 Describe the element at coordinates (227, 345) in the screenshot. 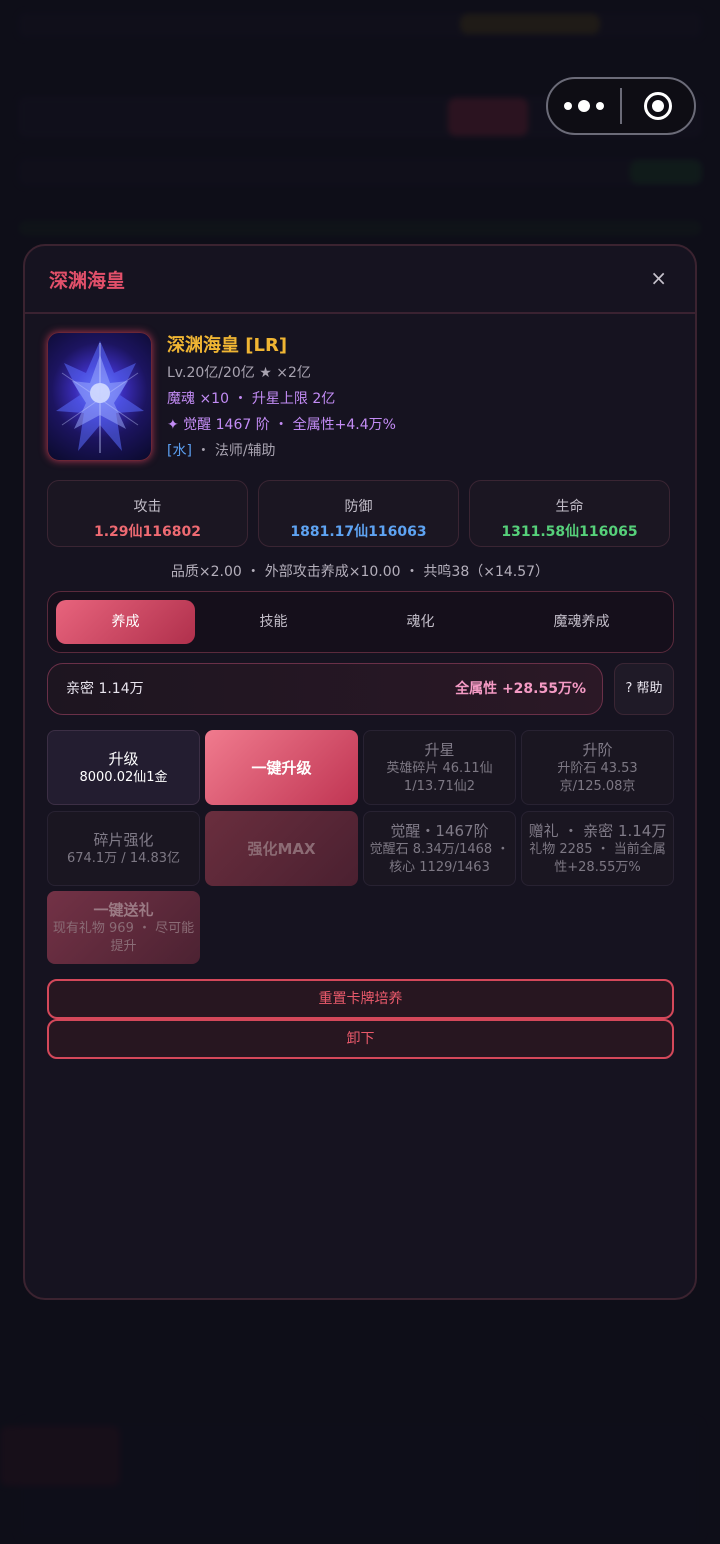

I see `hero-name: 深渊海皇 [LR]` at that location.